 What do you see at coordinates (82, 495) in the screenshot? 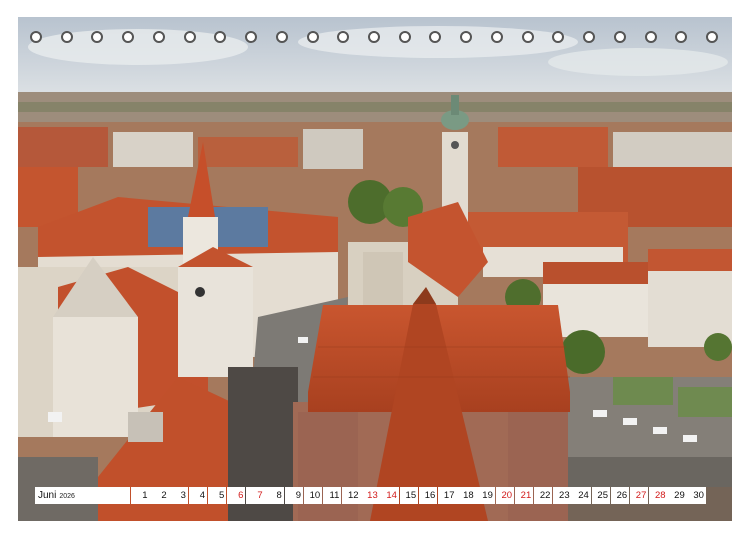
I see `month-label: Juni 2026` at bounding box center [82, 495].